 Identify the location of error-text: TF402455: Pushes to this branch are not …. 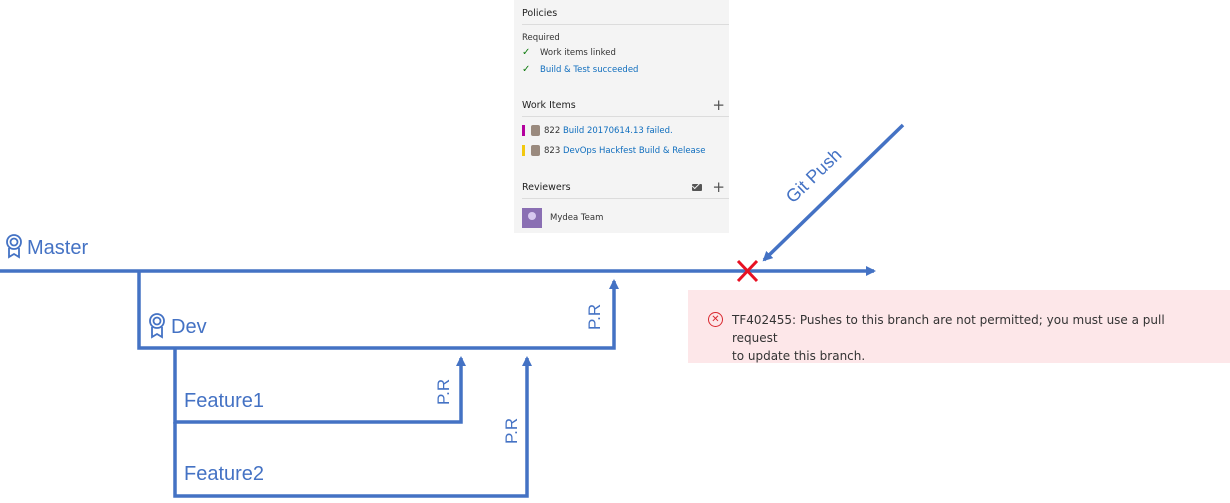
(948, 338).